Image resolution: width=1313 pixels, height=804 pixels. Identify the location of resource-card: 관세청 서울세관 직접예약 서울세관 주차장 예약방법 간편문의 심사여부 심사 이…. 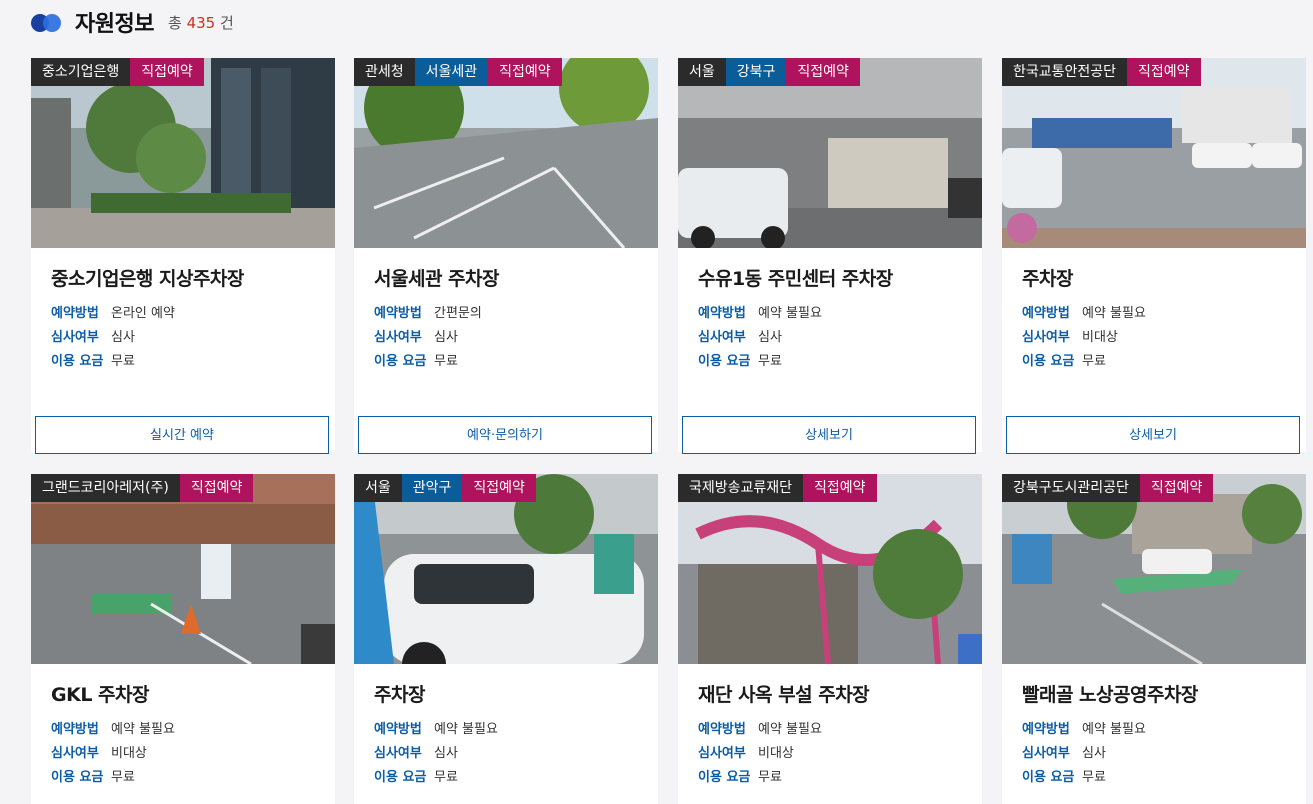
(506, 256).